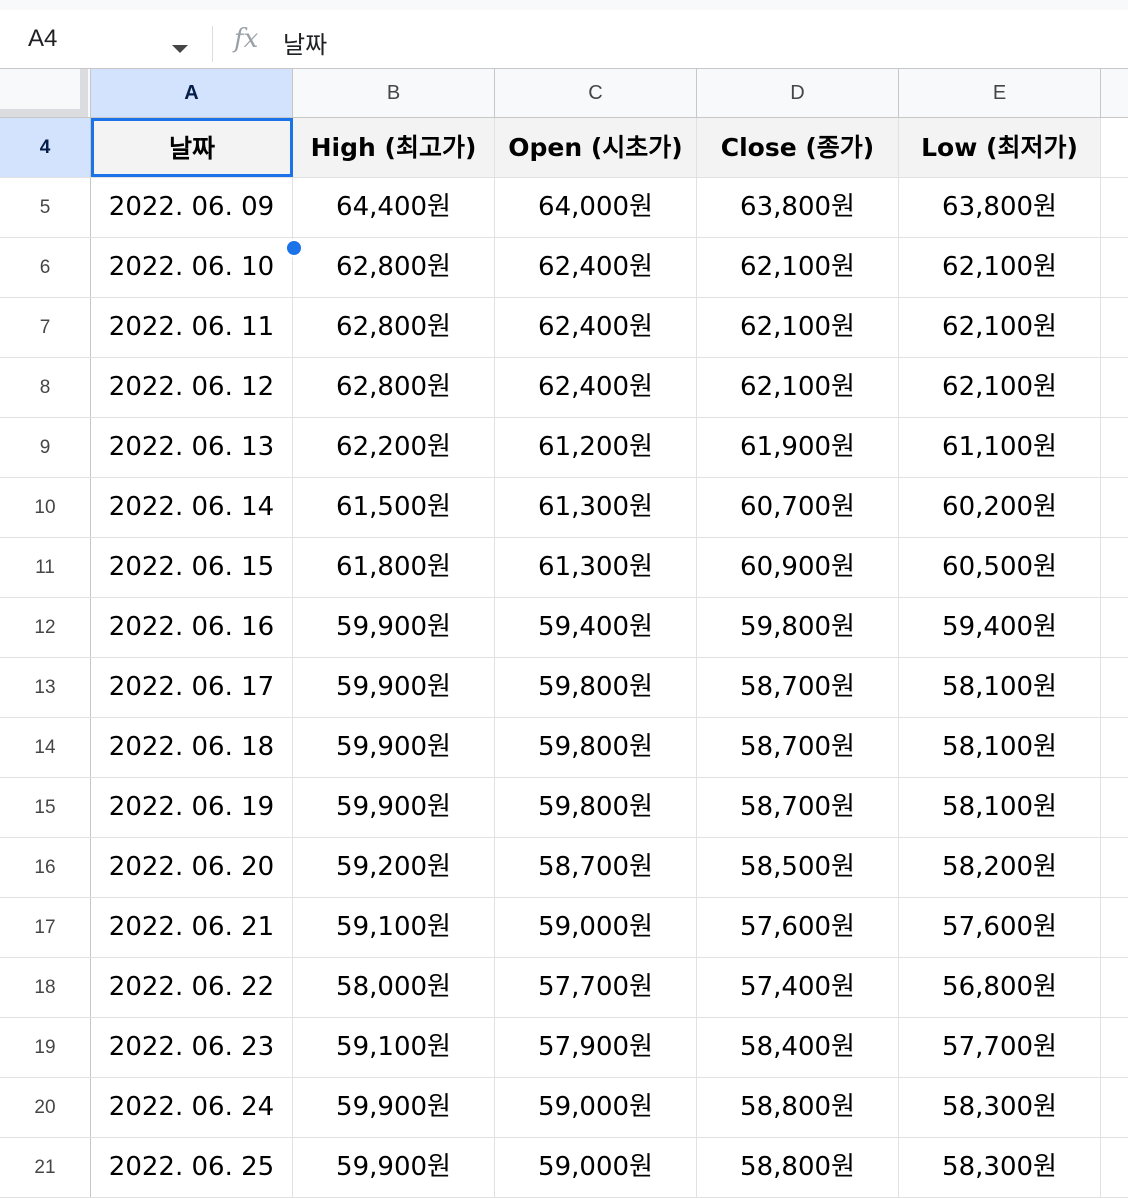 The height and width of the screenshot is (1198, 1128). I want to click on freeze-handle-horizontal, so click(44, 113).